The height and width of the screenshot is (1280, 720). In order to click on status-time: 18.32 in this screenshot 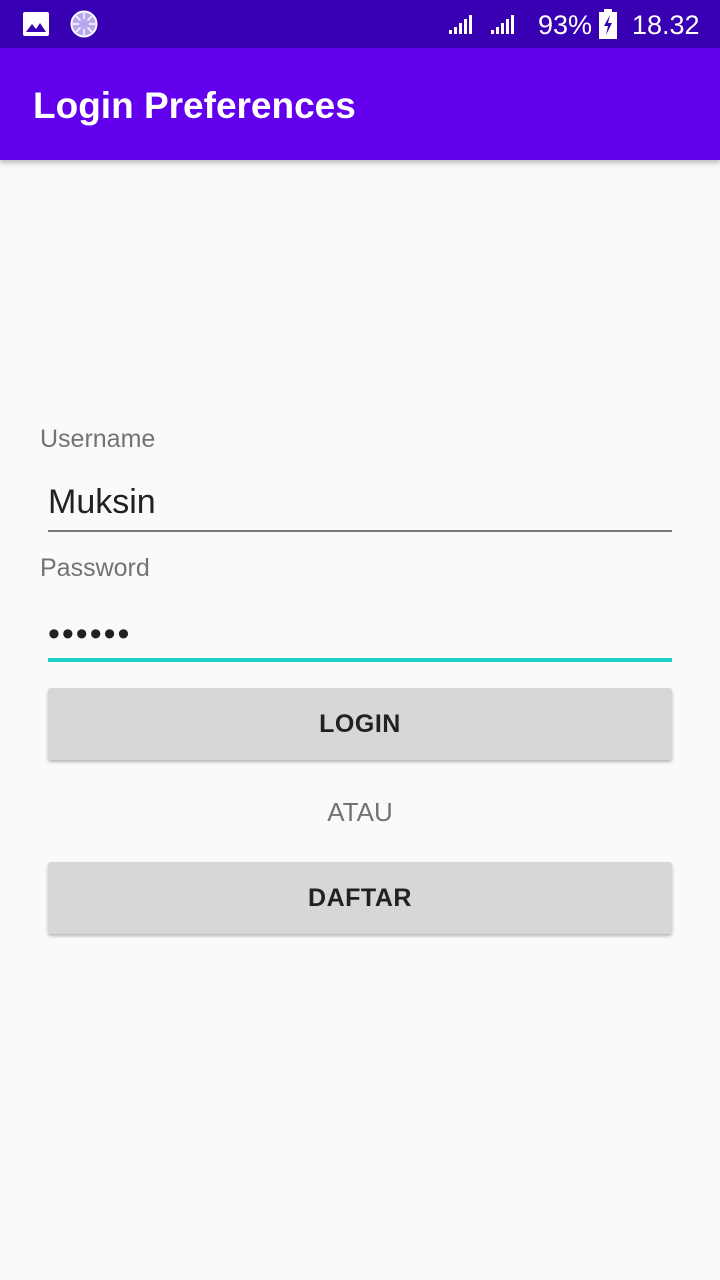, I will do `click(666, 25)`.